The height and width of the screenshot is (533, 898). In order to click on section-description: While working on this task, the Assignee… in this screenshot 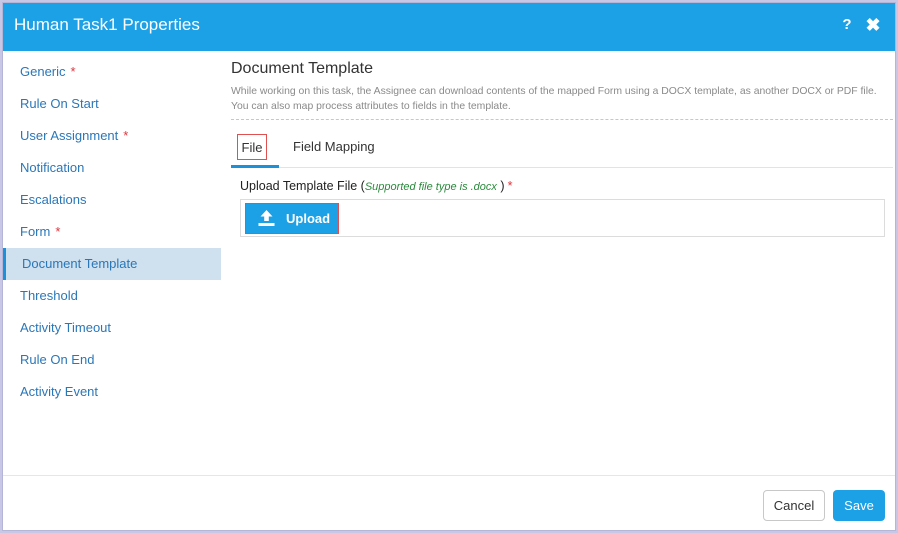, I will do `click(554, 99)`.